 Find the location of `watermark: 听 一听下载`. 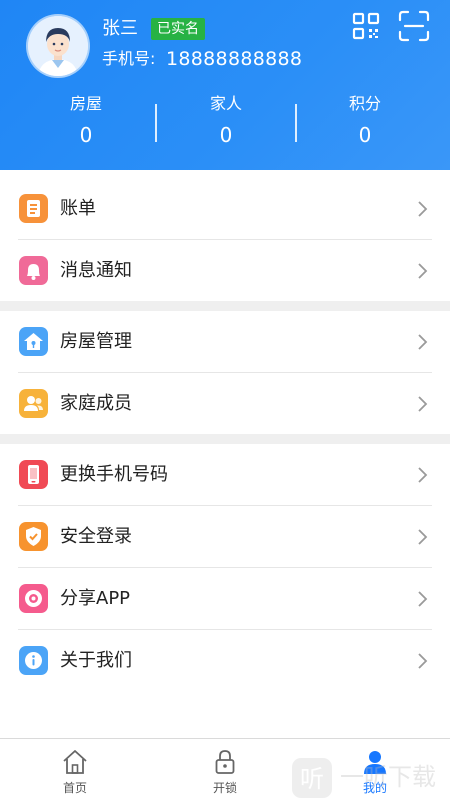

watermark: 听 一听下载 is located at coordinates (370, 778).